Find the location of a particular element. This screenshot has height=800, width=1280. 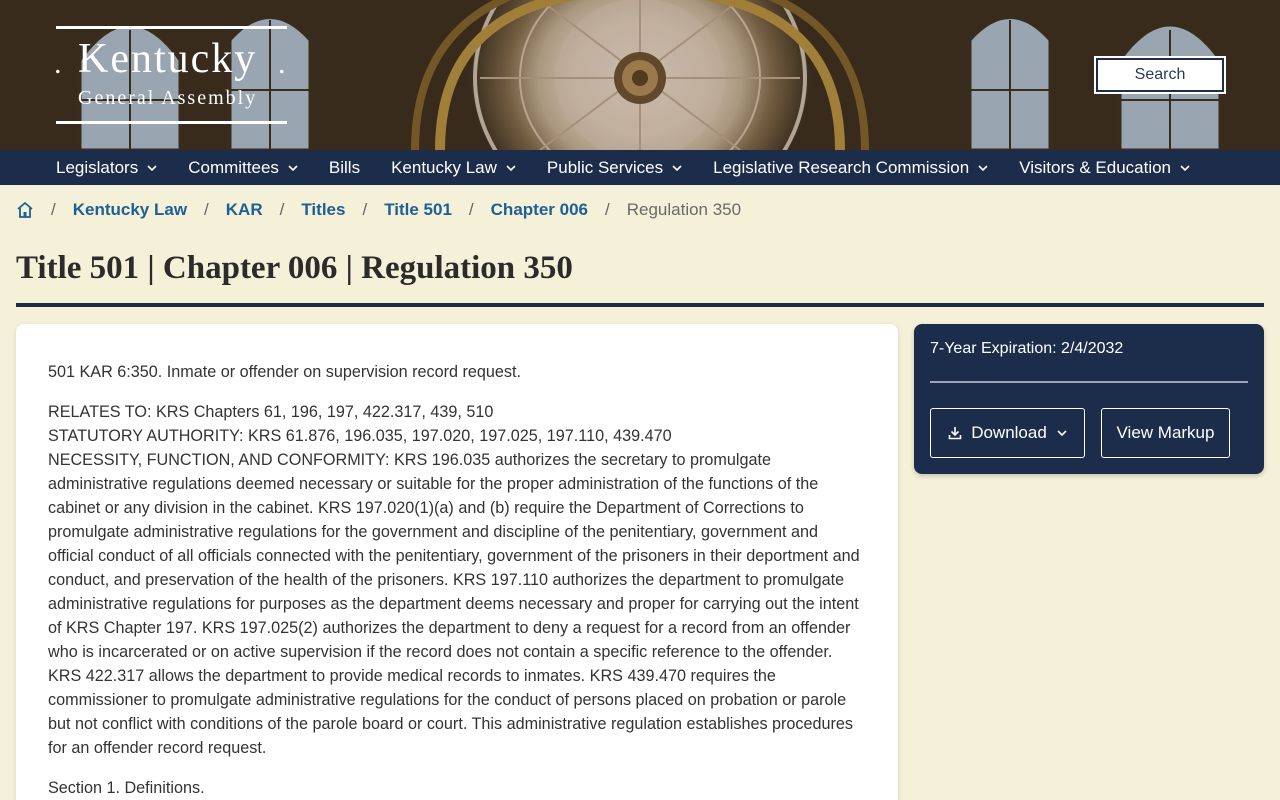

breadcrumb-link-kentucky-law: Kentucky Law is located at coordinates (130, 210).